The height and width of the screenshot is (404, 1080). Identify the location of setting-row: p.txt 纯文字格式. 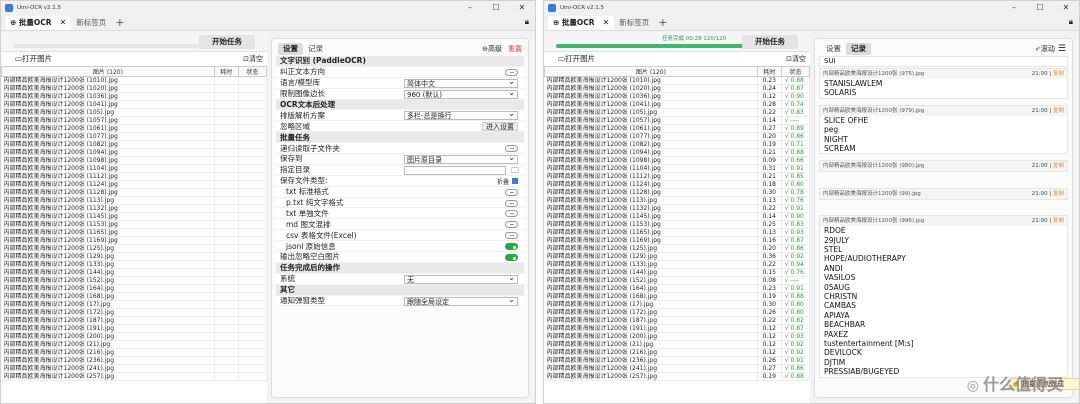
(400, 203).